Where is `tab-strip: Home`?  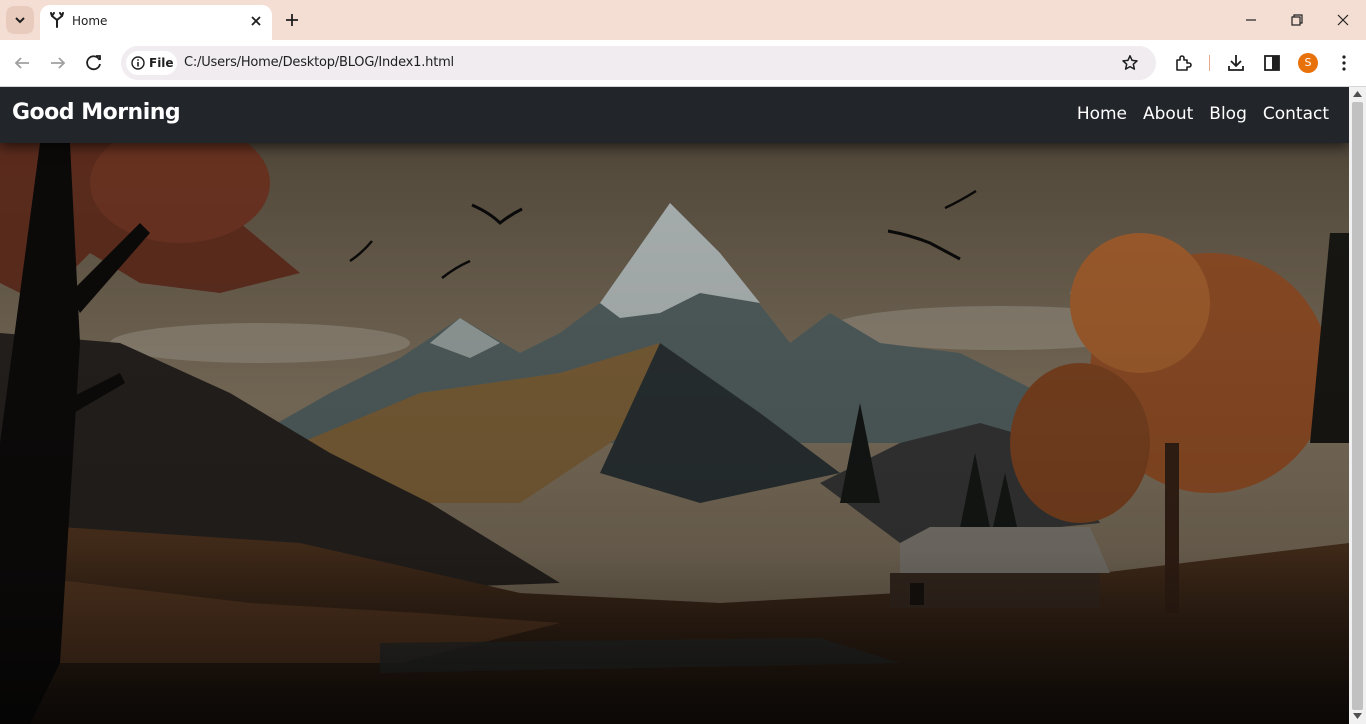 tab-strip: Home is located at coordinates (683, 20).